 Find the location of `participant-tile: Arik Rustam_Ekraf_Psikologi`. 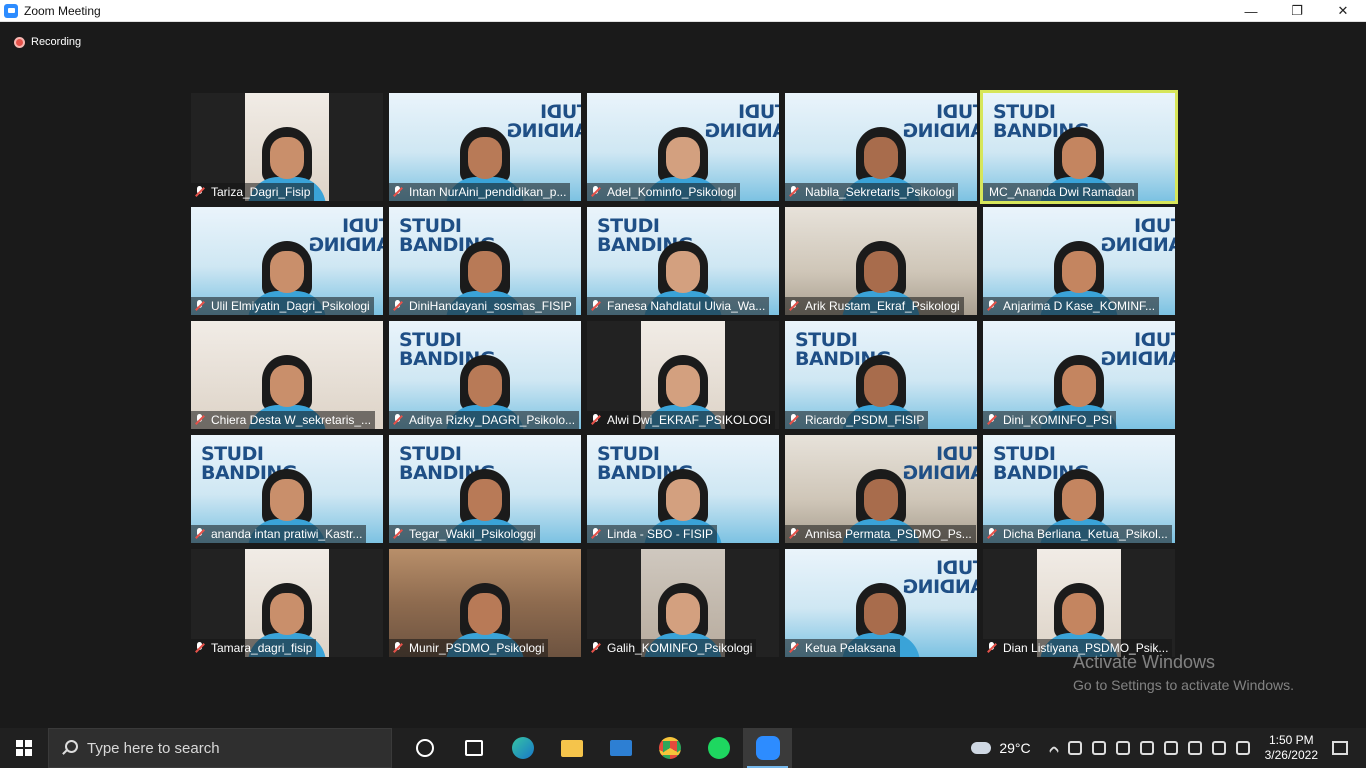

participant-tile: Arik Rustam_Ekraf_Psikologi is located at coordinates (881, 261).